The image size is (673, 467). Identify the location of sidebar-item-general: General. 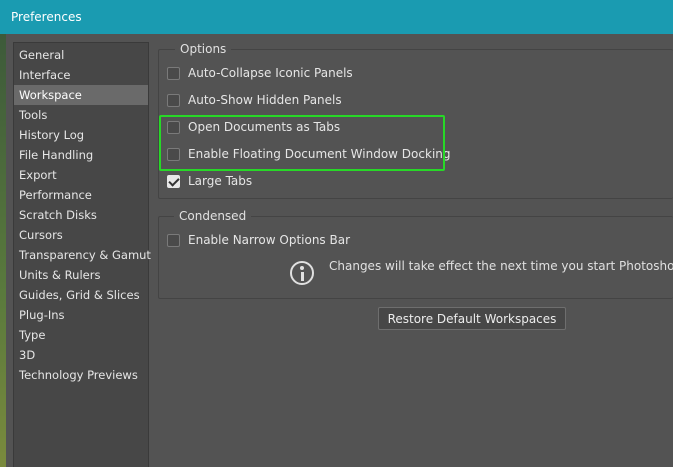
(81, 55).